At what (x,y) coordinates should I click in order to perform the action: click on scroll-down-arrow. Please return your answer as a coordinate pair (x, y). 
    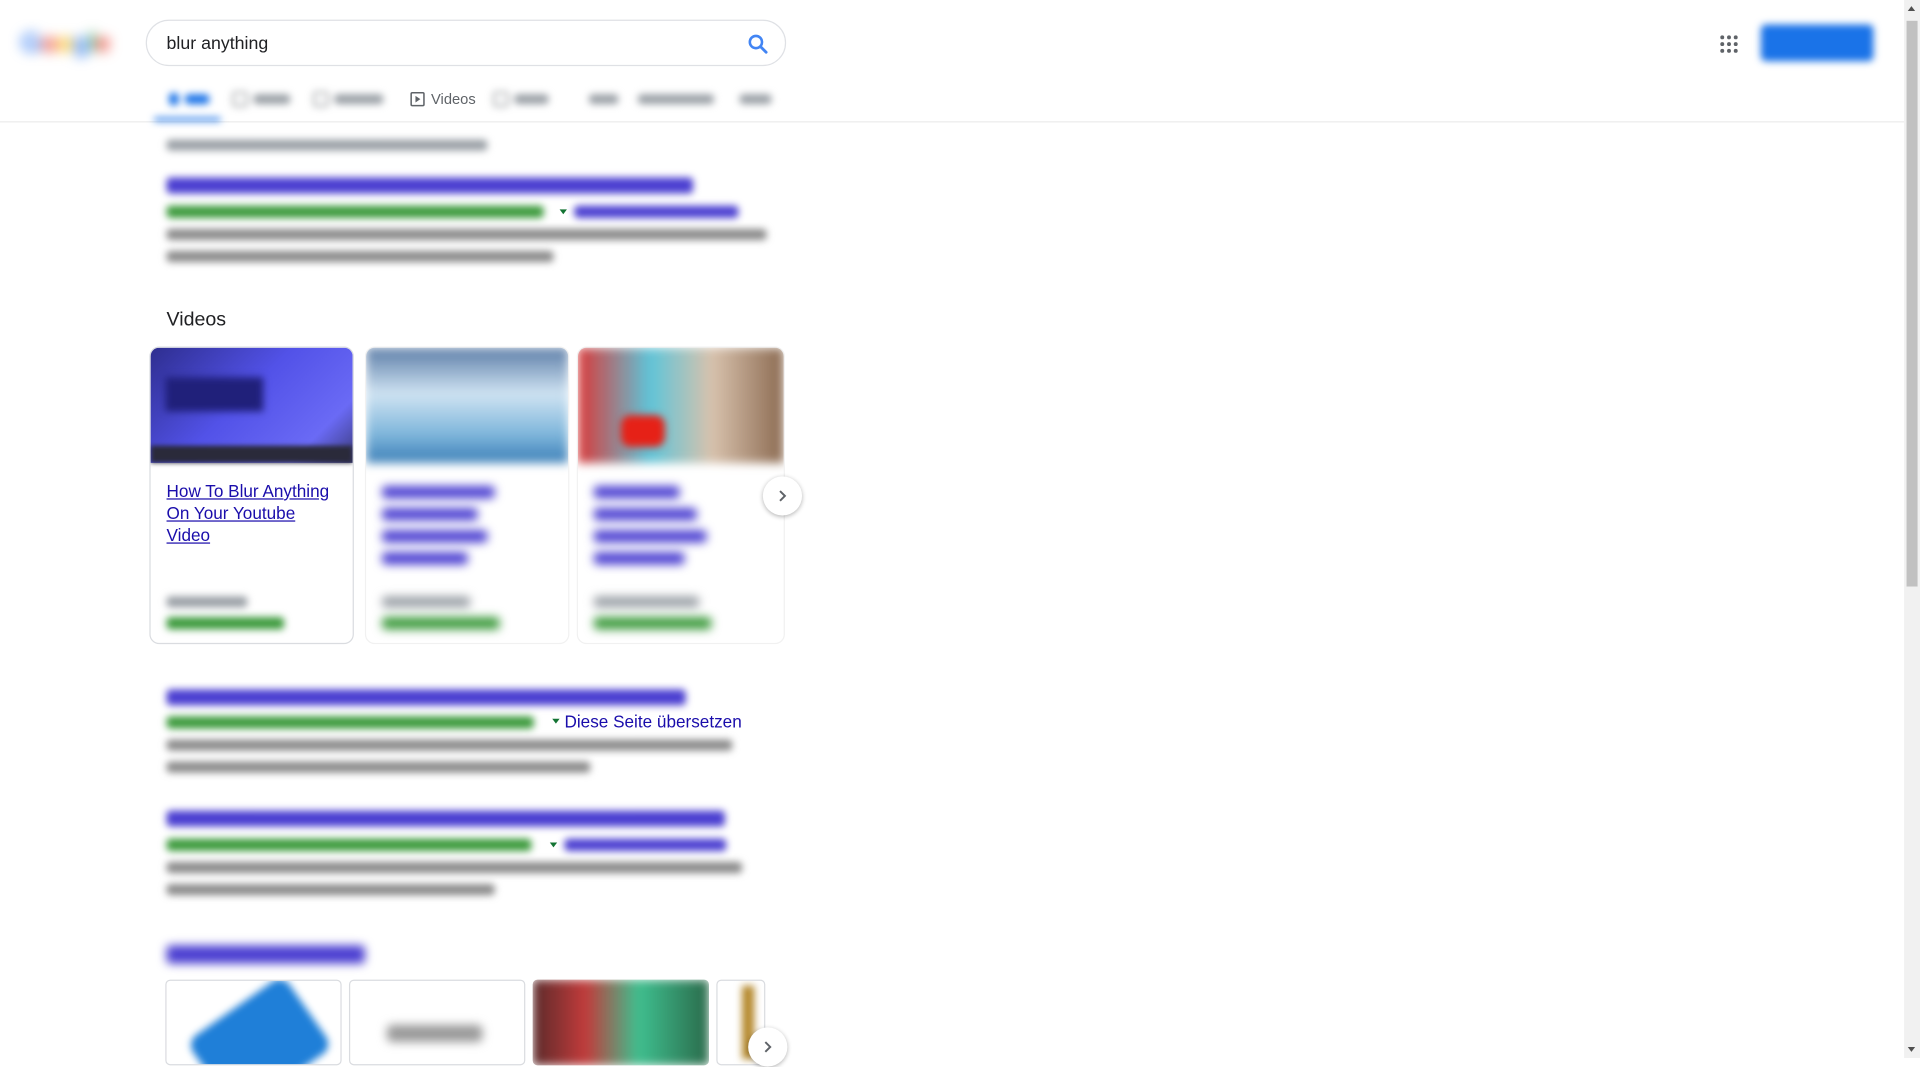
    Looking at the image, I should click on (1911, 1049).